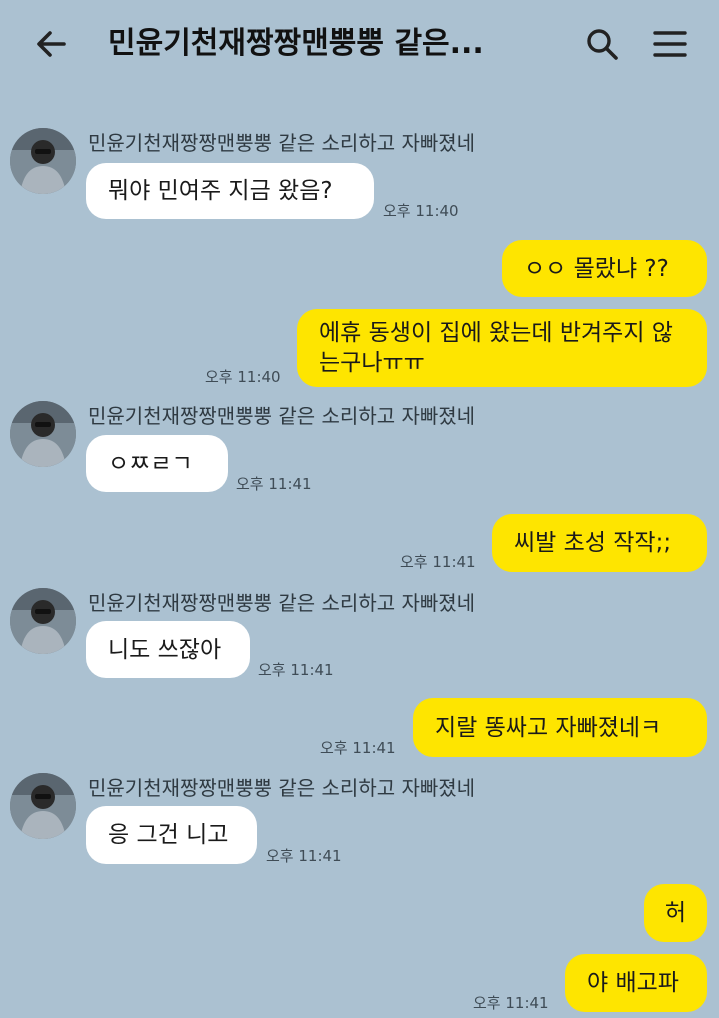 The image size is (719, 1018). What do you see at coordinates (168, 835) in the screenshot?
I see `message-text: 응 그건 니고` at bounding box center [168, 835].